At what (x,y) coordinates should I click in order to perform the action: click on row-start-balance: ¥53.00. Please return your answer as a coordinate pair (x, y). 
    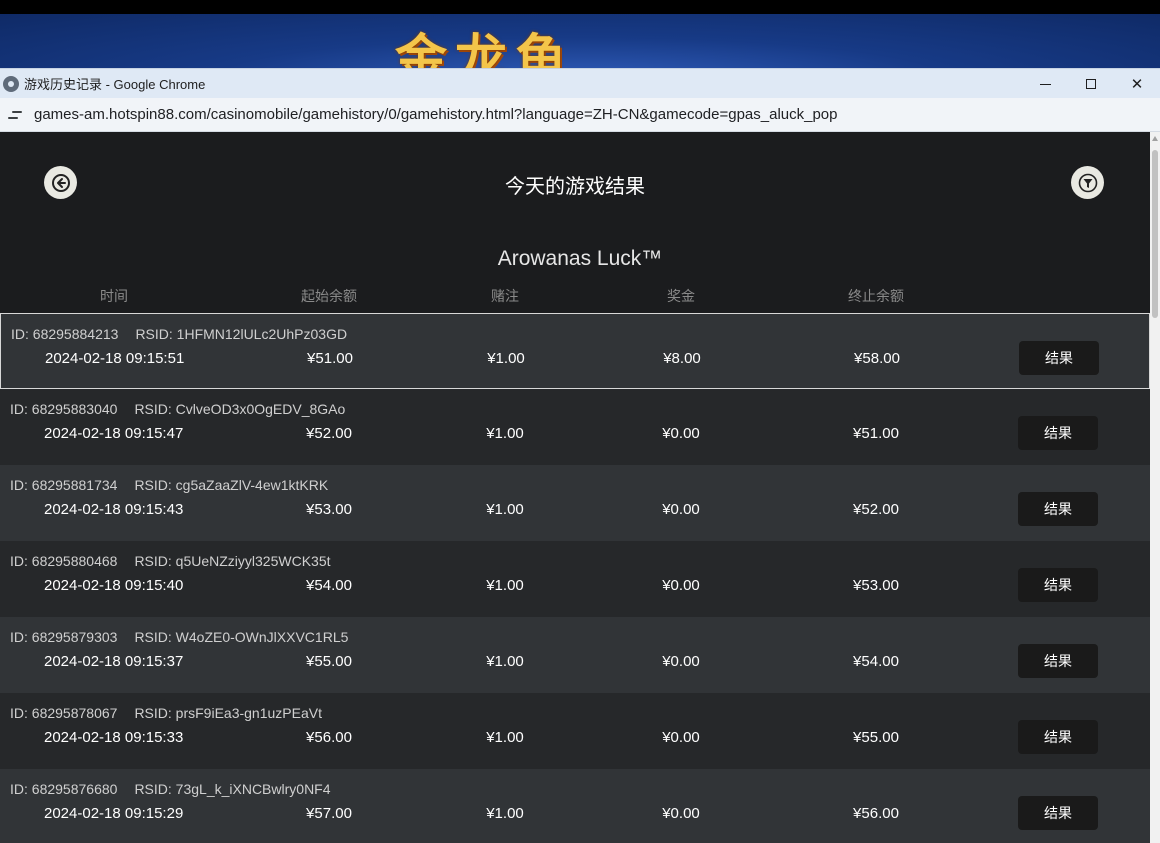
    Looking at the image, I should click on (329, 509).